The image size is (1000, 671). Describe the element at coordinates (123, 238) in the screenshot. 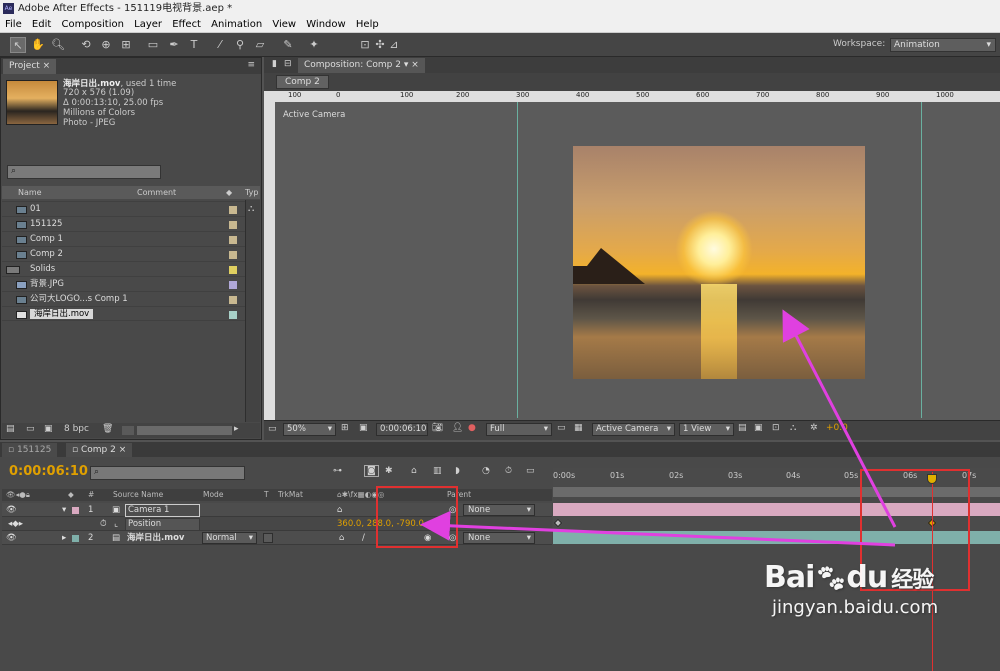

I see `project-item: Comp 1` at that location.